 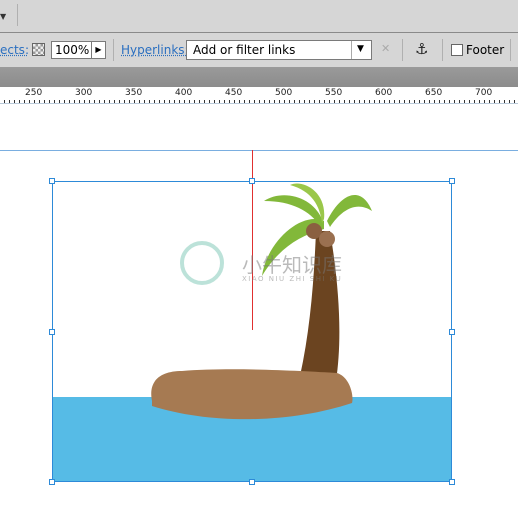 I want to click on effects-label: ects:, so click(x=14, y=50).